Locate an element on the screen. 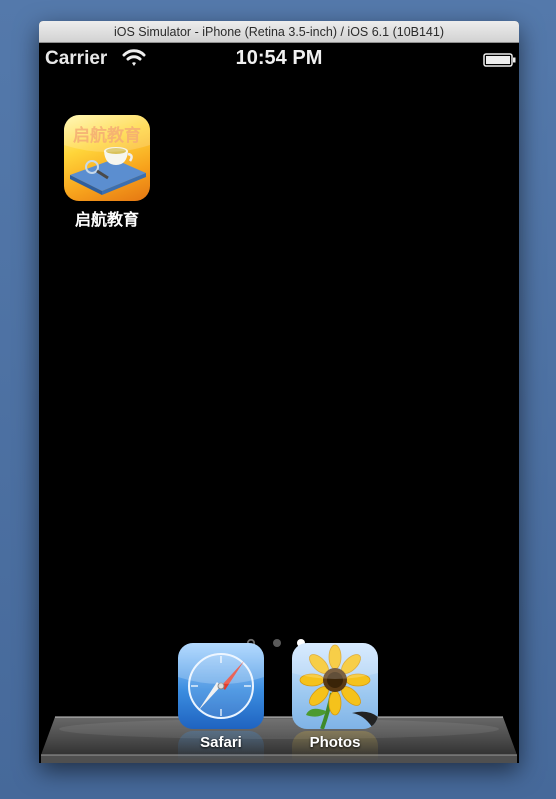 Image resolution: width=556 pixels, height=799 pixels. dock-app-label: Safari is located at coordinates (221, 742).